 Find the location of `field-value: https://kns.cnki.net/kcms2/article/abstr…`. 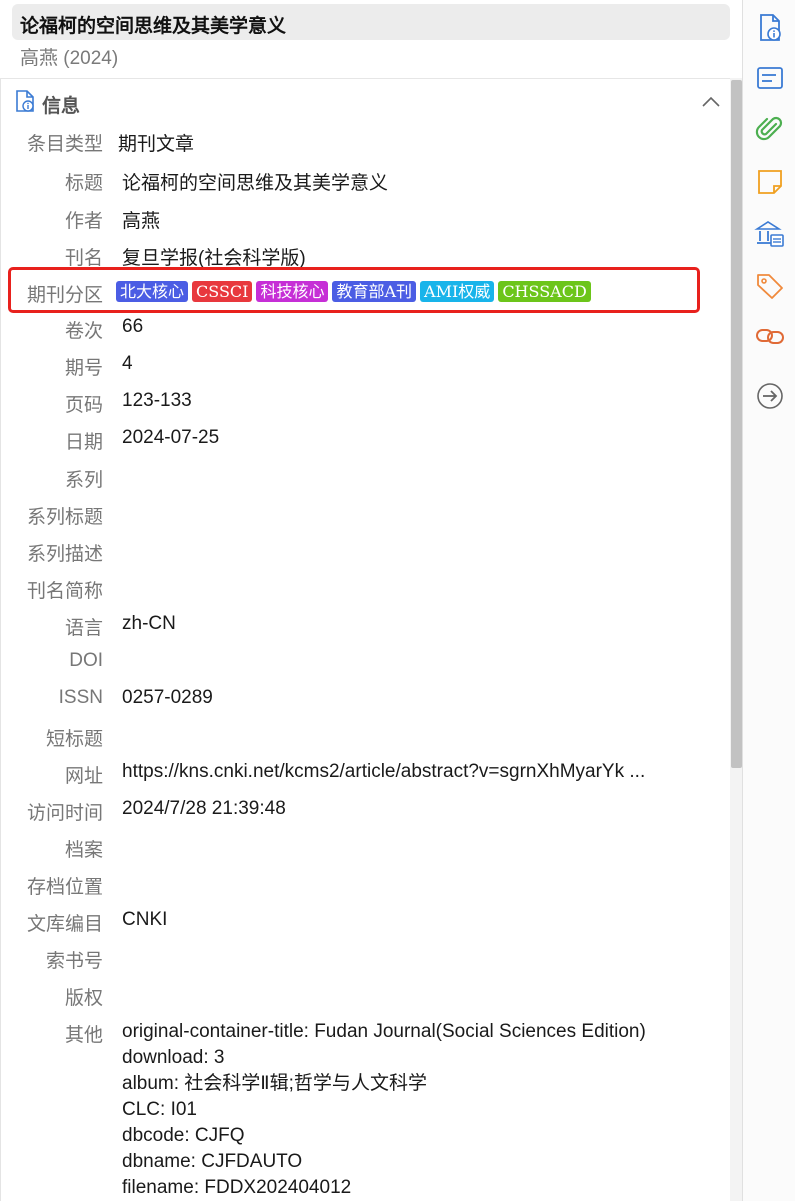

field-value: https://kns.cnki.net/kcms2/article/abstr… is located at coordinates (383, 772).